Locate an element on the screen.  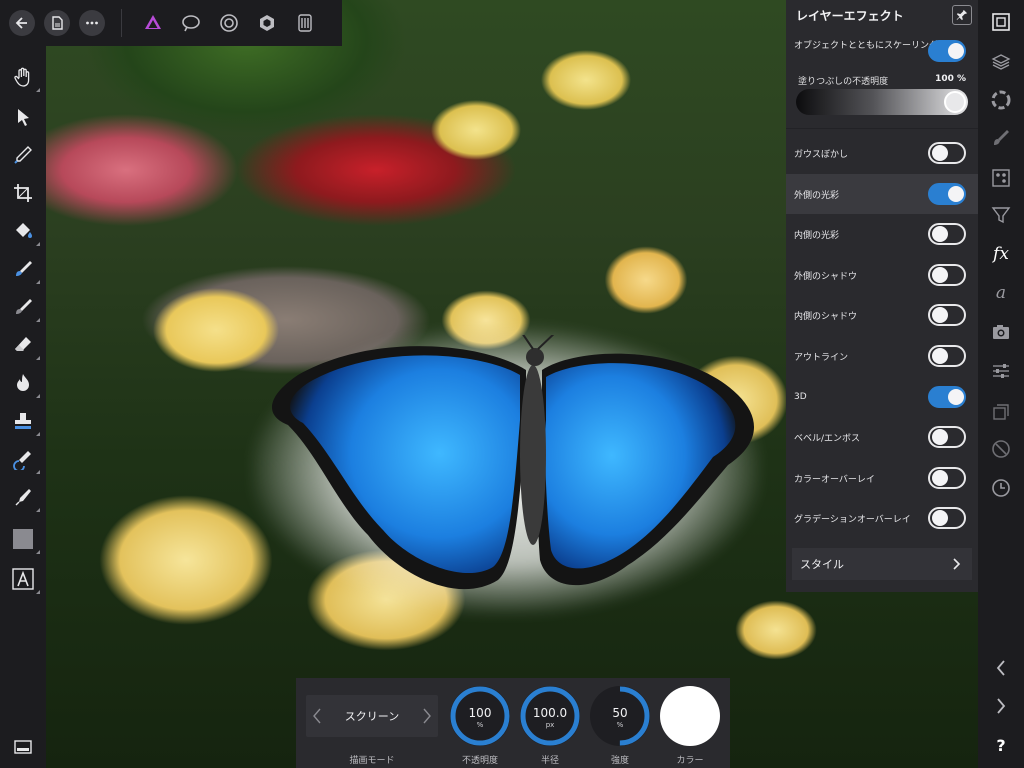
adjust-sliders-icon is located at coordinates (1001, 371).